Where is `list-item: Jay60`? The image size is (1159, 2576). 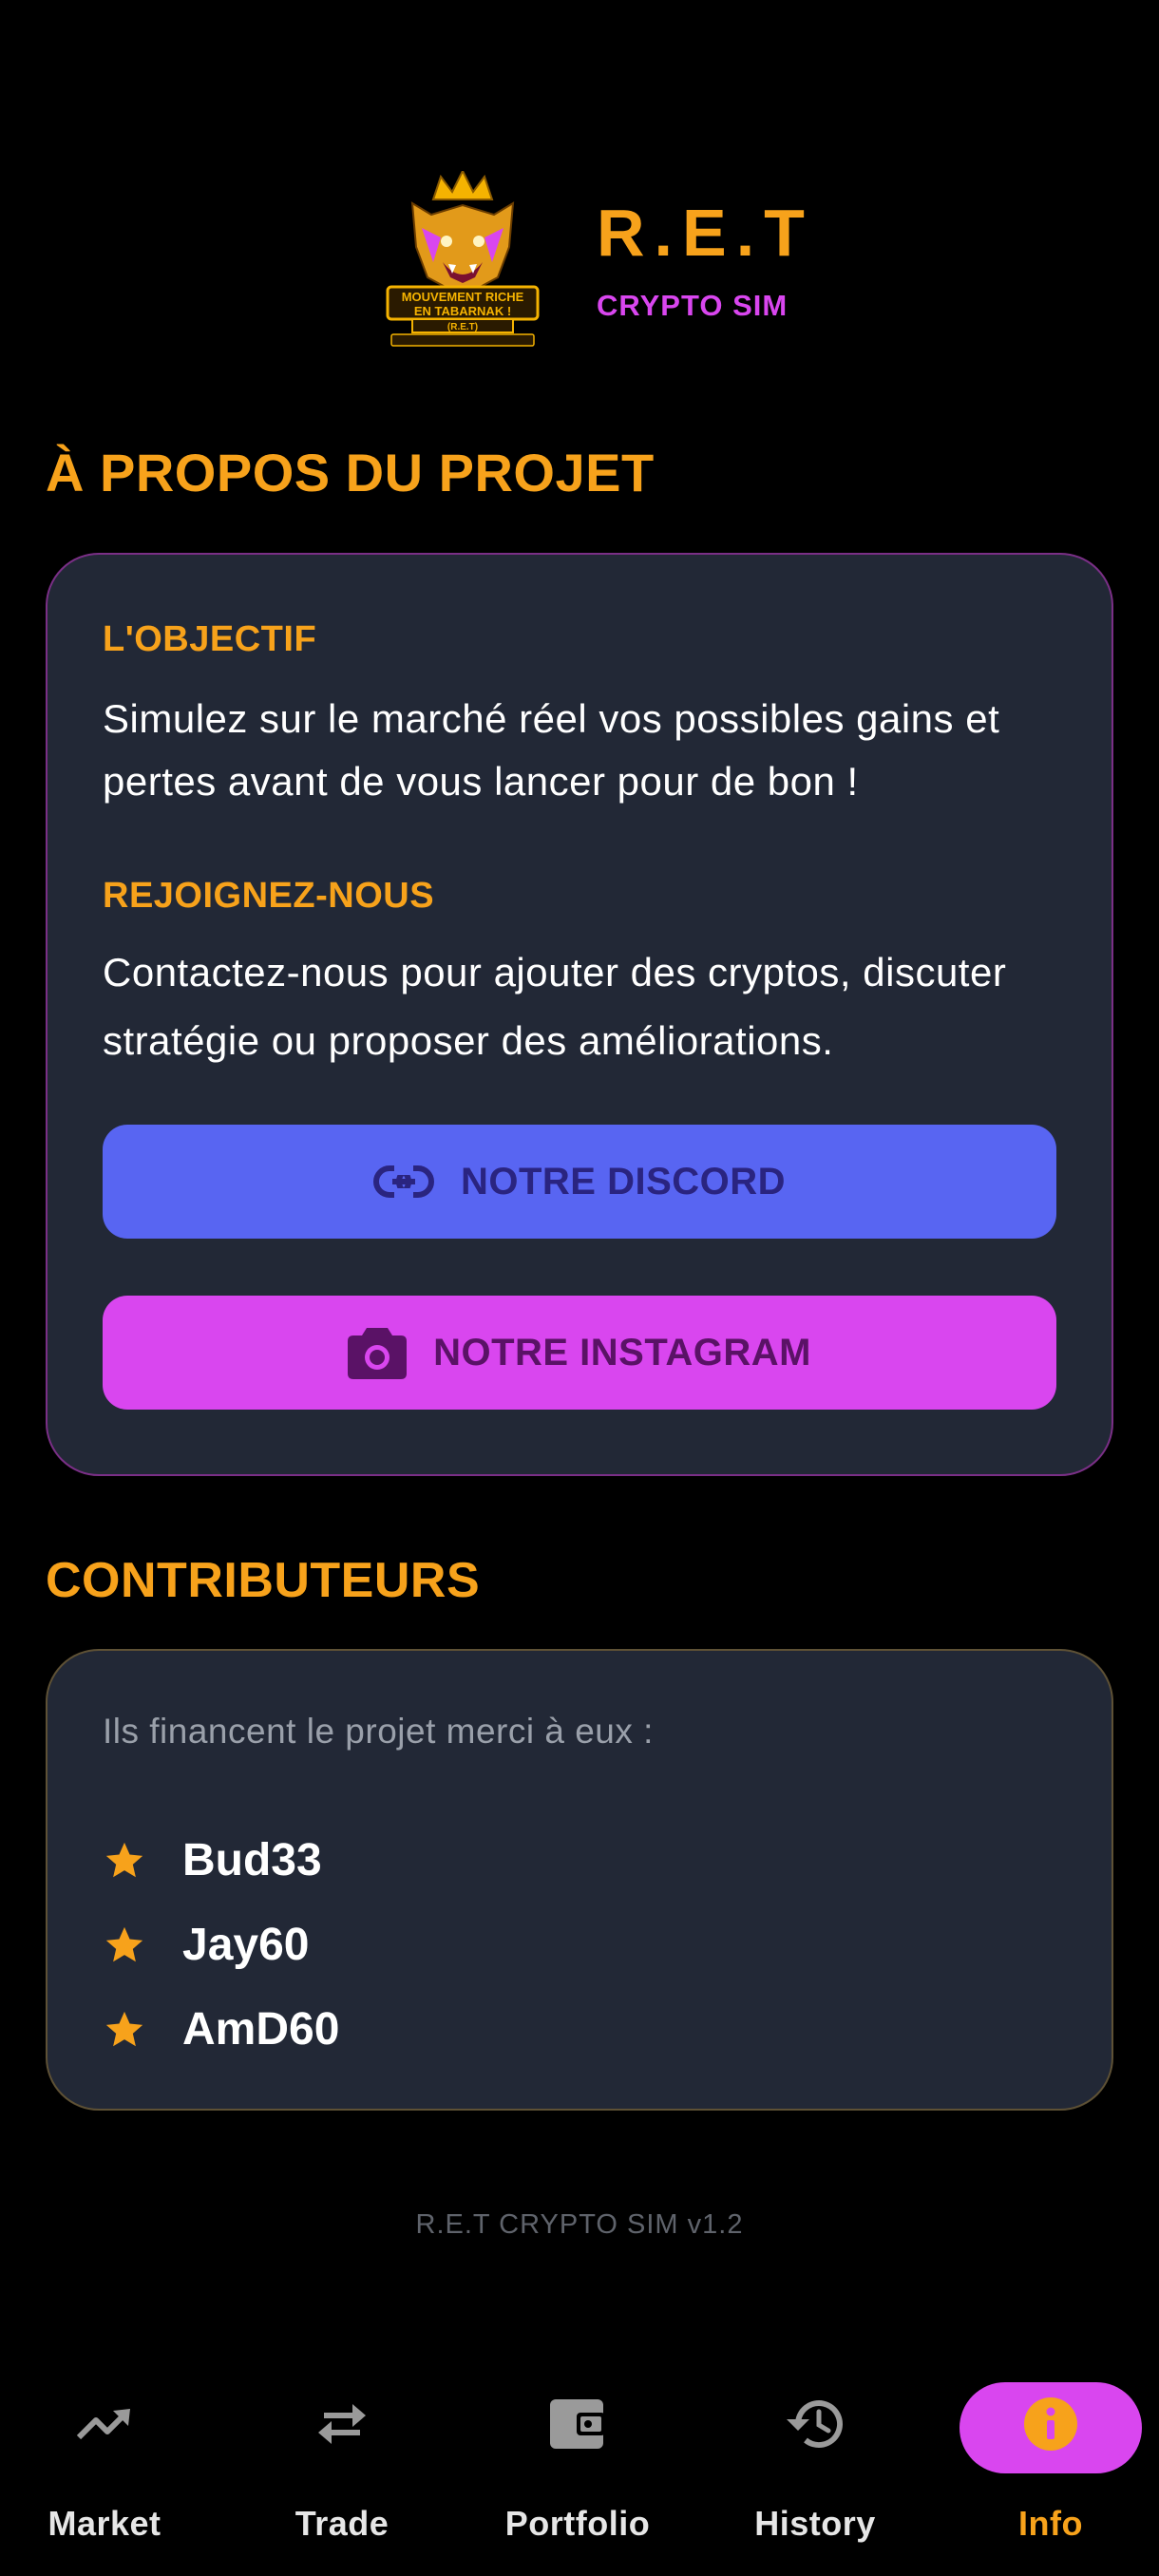 list-item: Jay60 is located at coordinates (221, 1945).